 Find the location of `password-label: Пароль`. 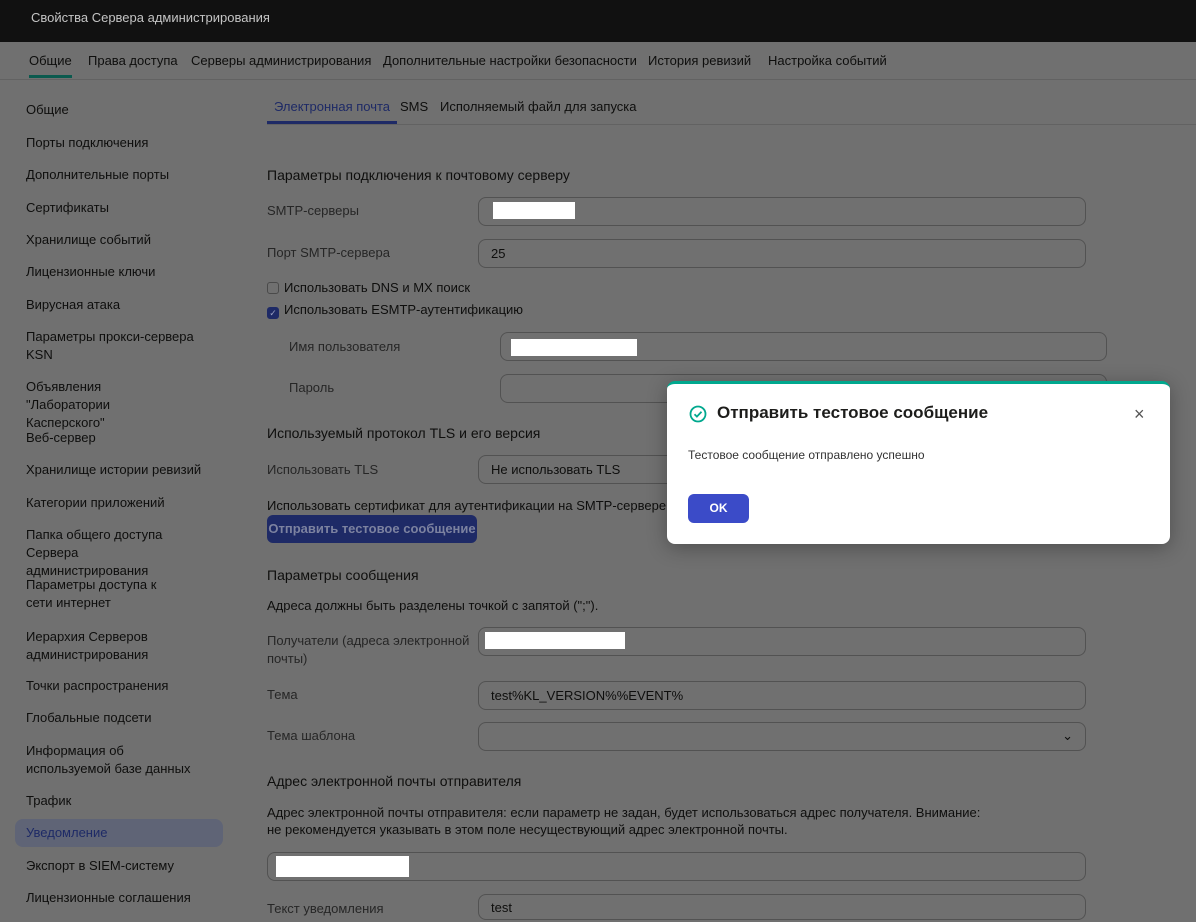

password-label: Пароль is located at coordinates (312, 387).